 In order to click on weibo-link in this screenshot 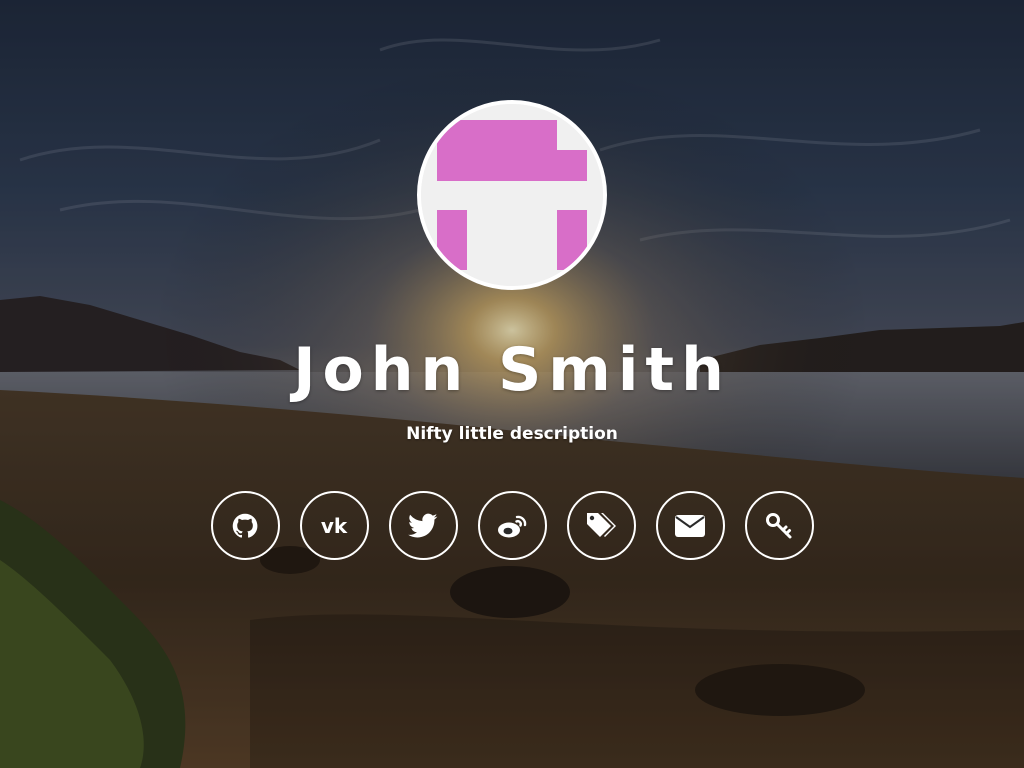, I will do `click(512, 525)`.